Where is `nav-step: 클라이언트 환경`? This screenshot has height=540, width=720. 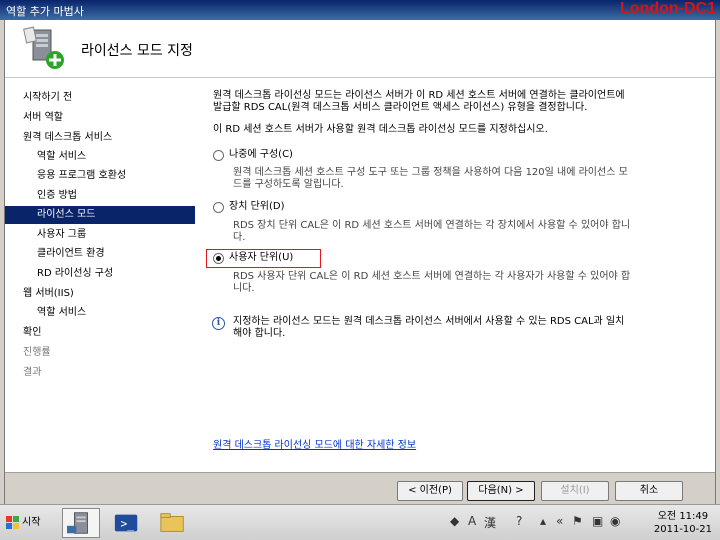 nav-step: 클라이언트 환경 is located at coordinates (100, 254).